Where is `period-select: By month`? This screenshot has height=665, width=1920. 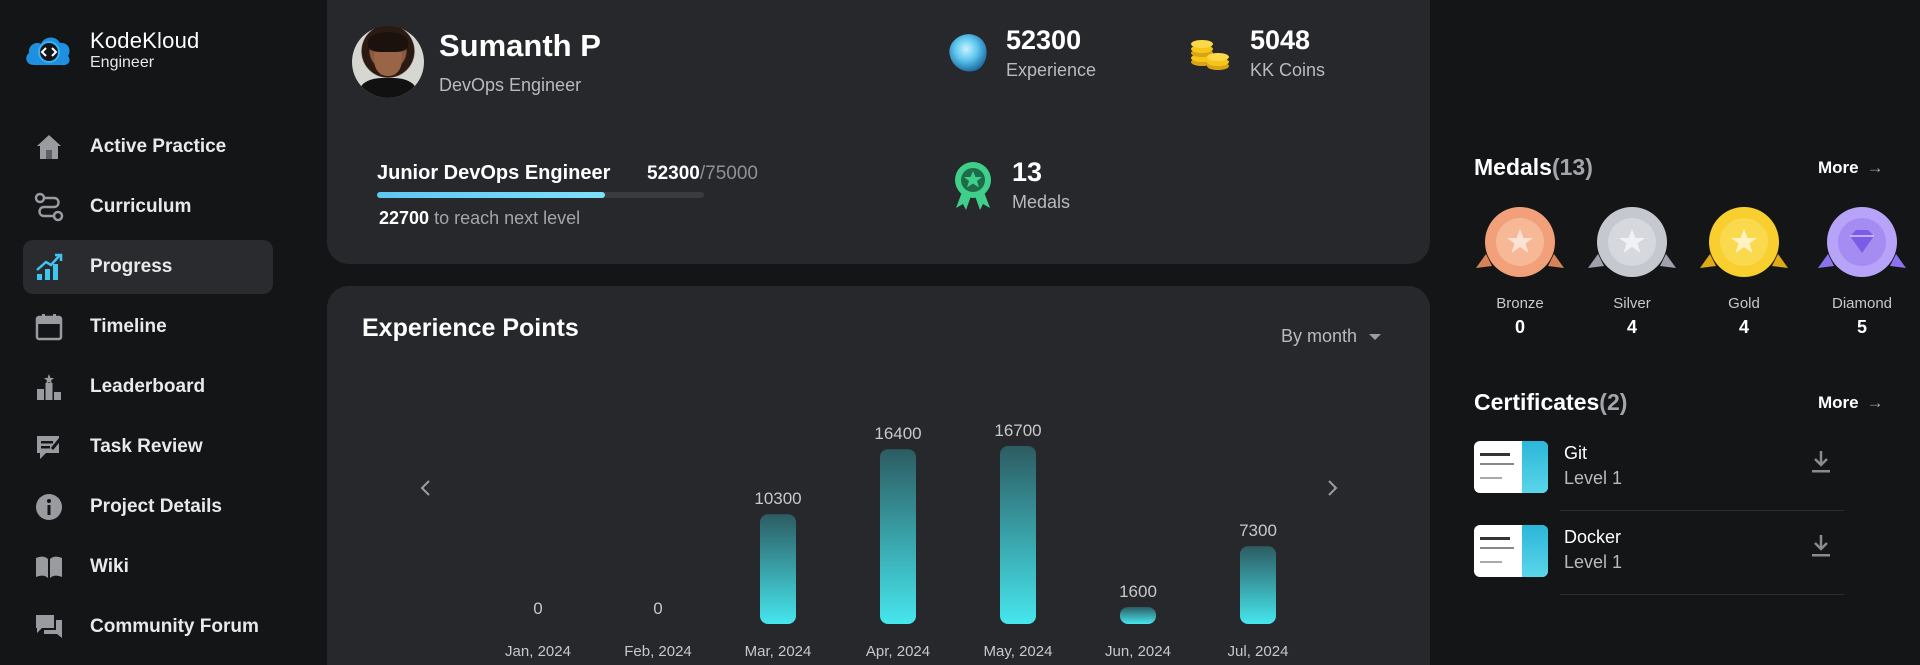 period-select: By month is located at coordinates (1331, 336).